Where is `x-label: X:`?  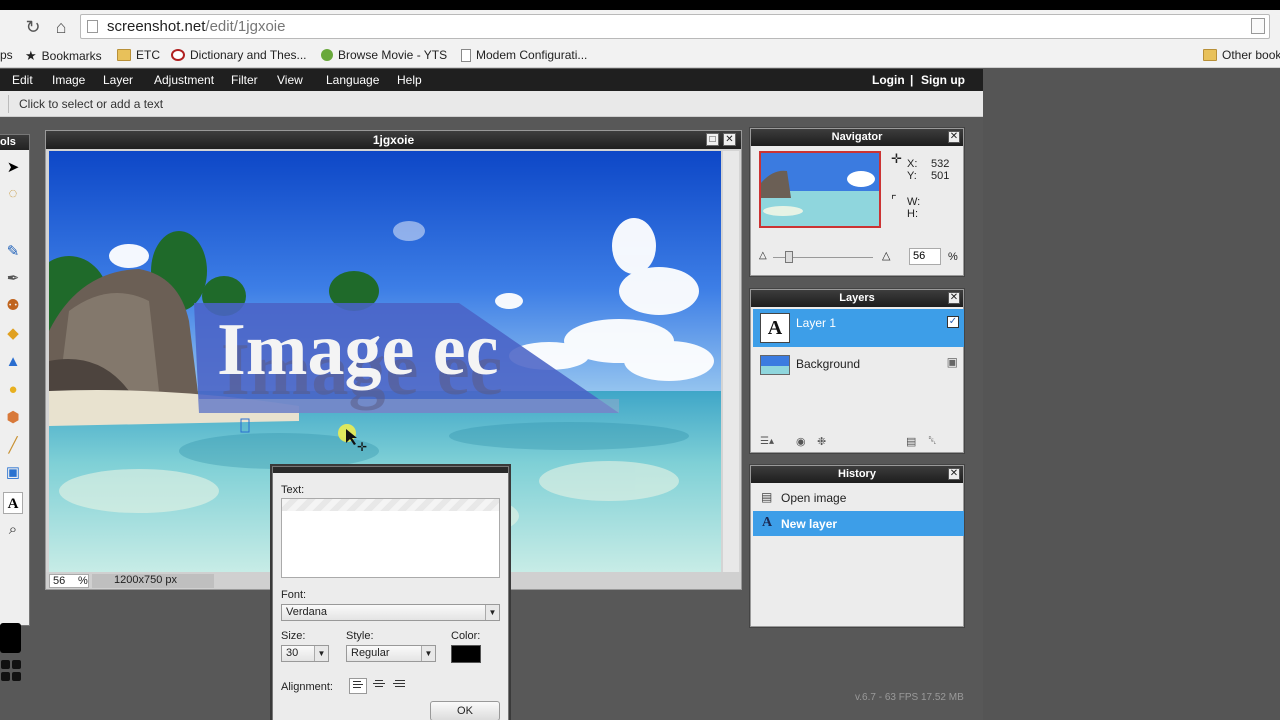
x-label: X: is located at coordinates (912, 164).